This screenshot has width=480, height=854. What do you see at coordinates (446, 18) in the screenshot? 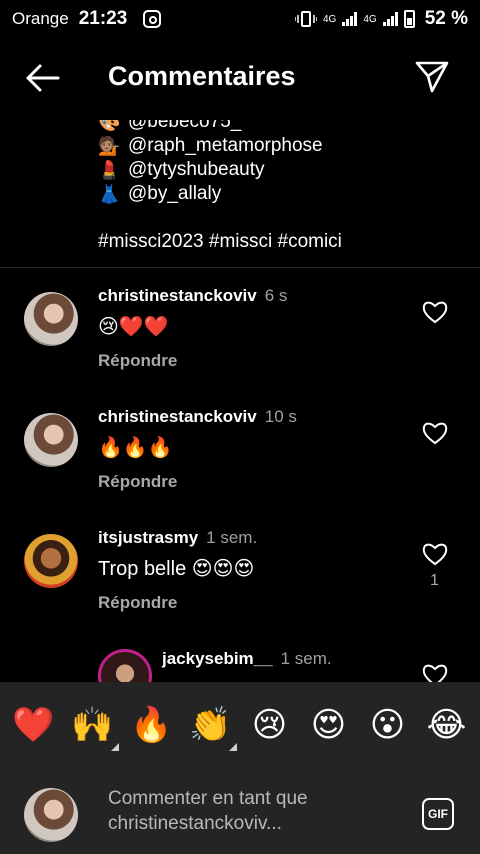
I see `battery-percent: 52 %` at bounding box center [446, 18].